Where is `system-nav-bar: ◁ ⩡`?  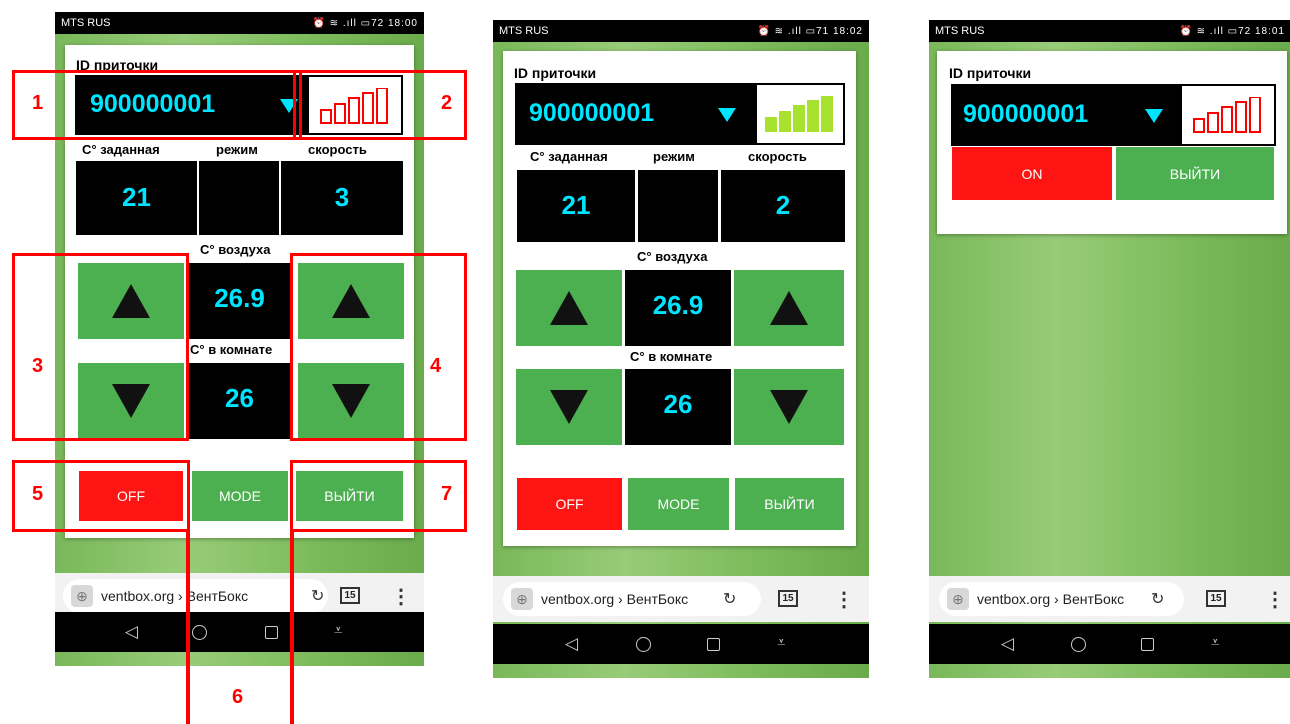
system-nav-bar: ◁ ⩡ is located at coordinates (239, 632).